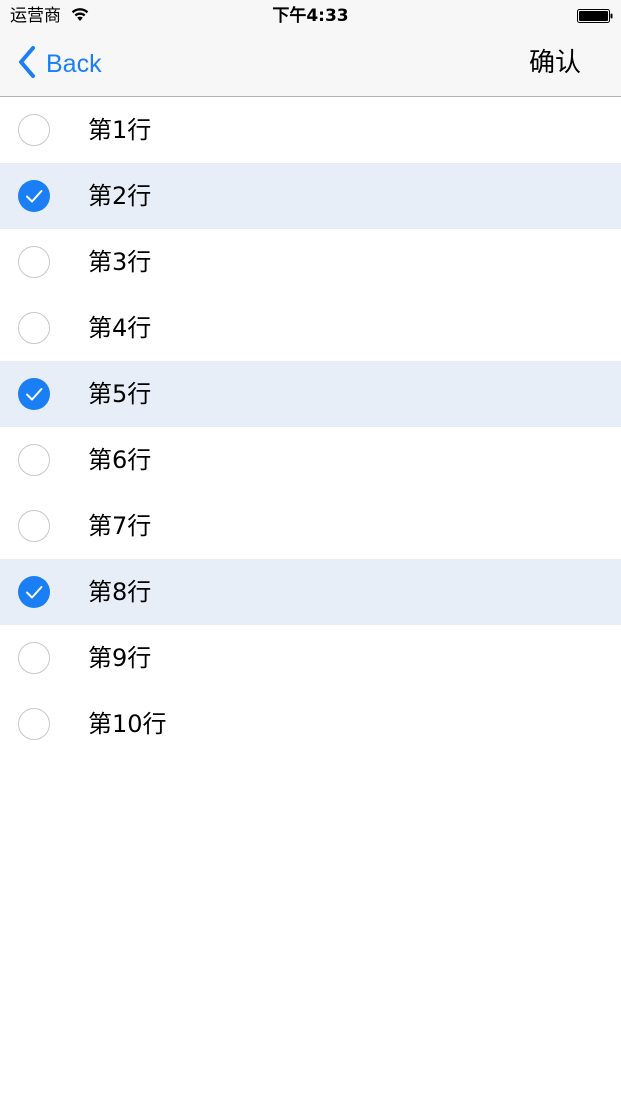  What do you see at coordinates (555, 63) in the screenshot?
I see `confirm-button: 确认` at bounding box center [555, 63].